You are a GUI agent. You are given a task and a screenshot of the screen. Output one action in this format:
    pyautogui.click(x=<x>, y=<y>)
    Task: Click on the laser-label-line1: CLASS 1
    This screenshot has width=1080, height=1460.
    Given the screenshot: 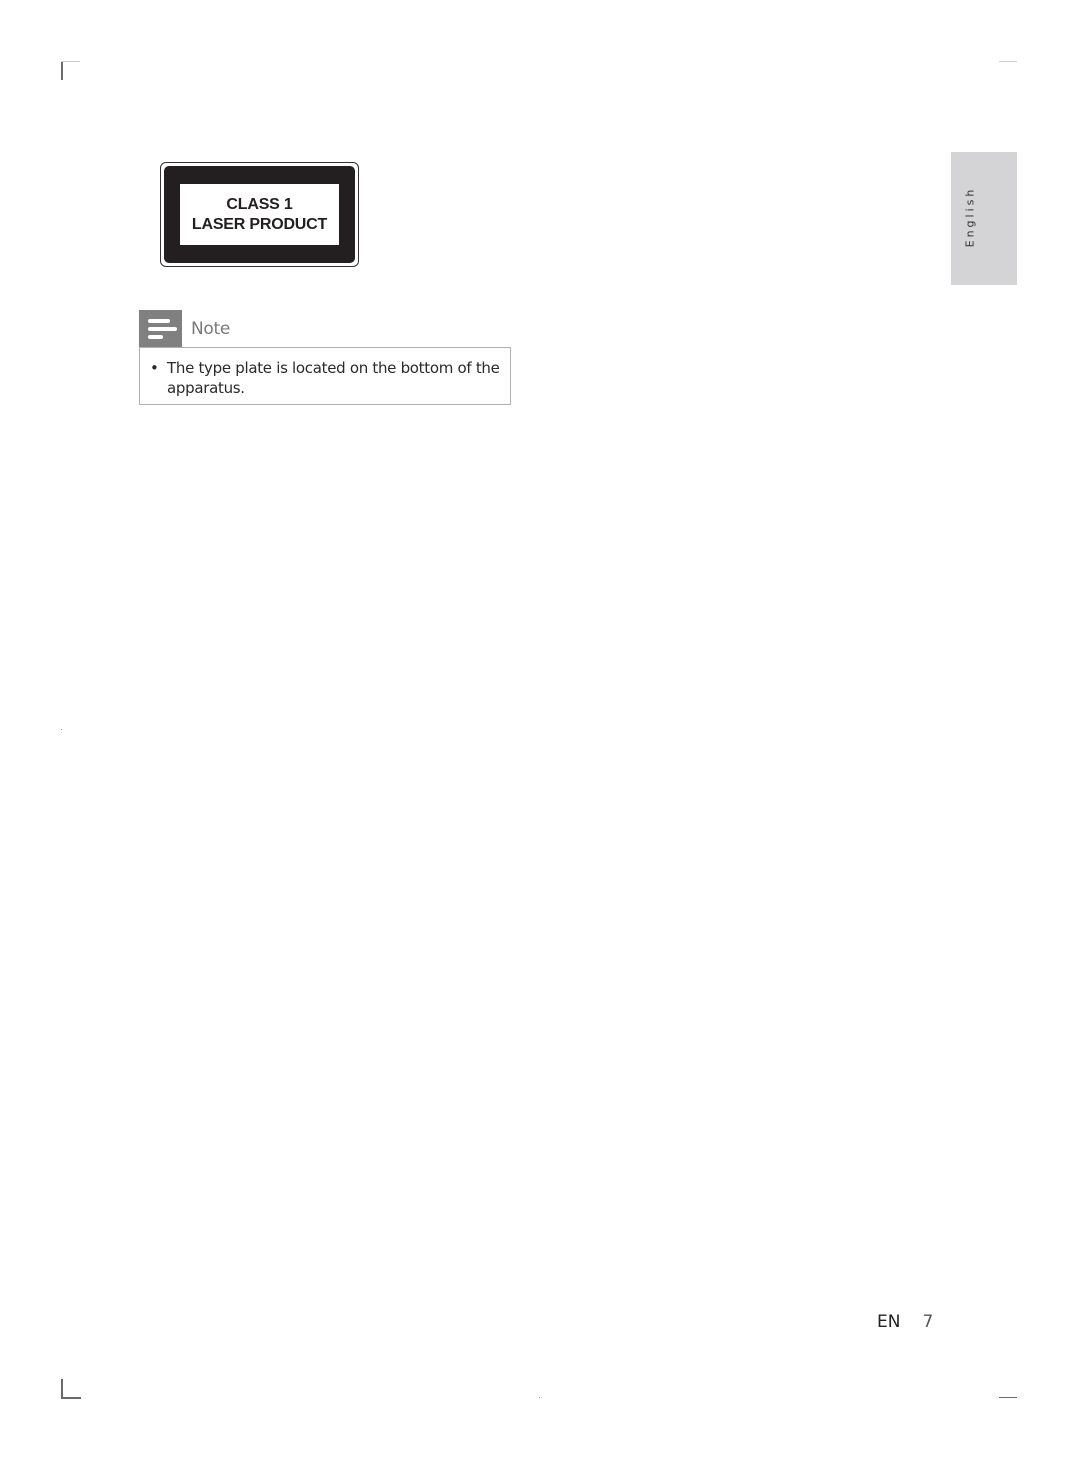 What is the action you would take?
    pyautogui.click(x=259, y=204)
    